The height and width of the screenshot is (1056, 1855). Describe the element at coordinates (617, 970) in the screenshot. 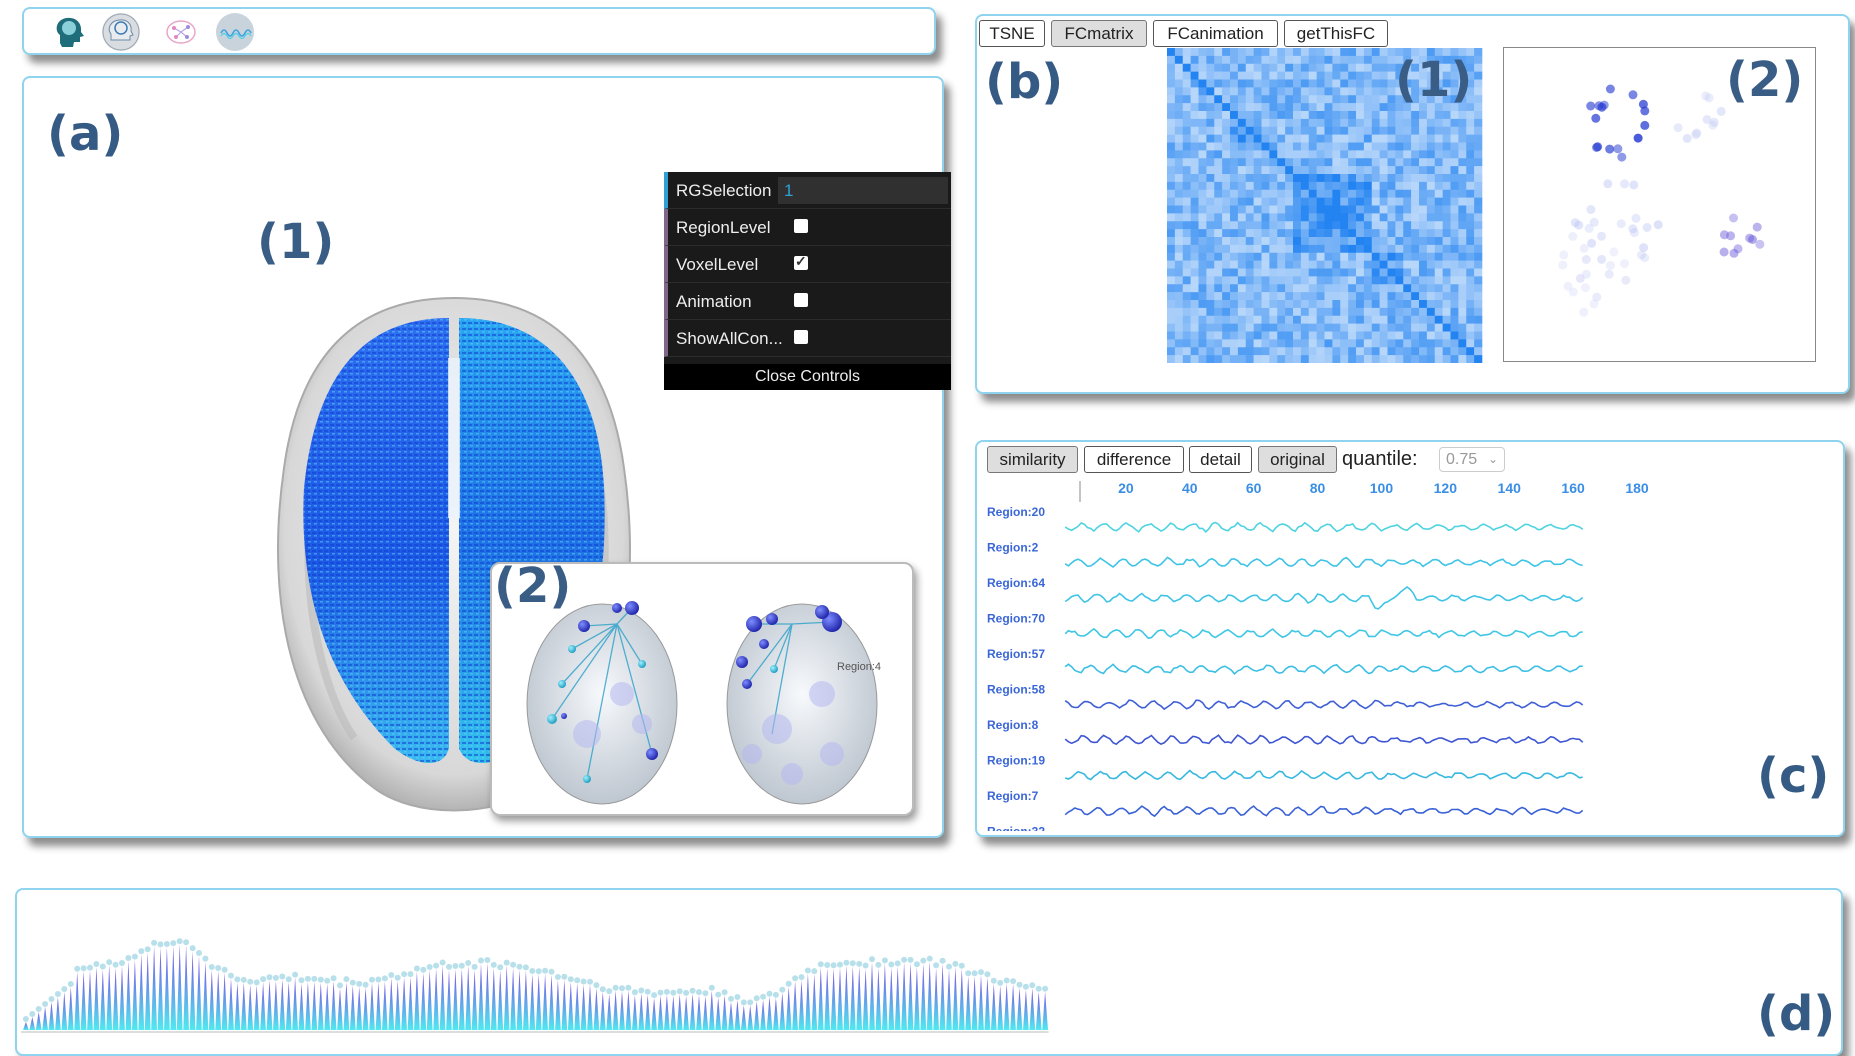

I see `timeline-lollipop-chart` at that location.